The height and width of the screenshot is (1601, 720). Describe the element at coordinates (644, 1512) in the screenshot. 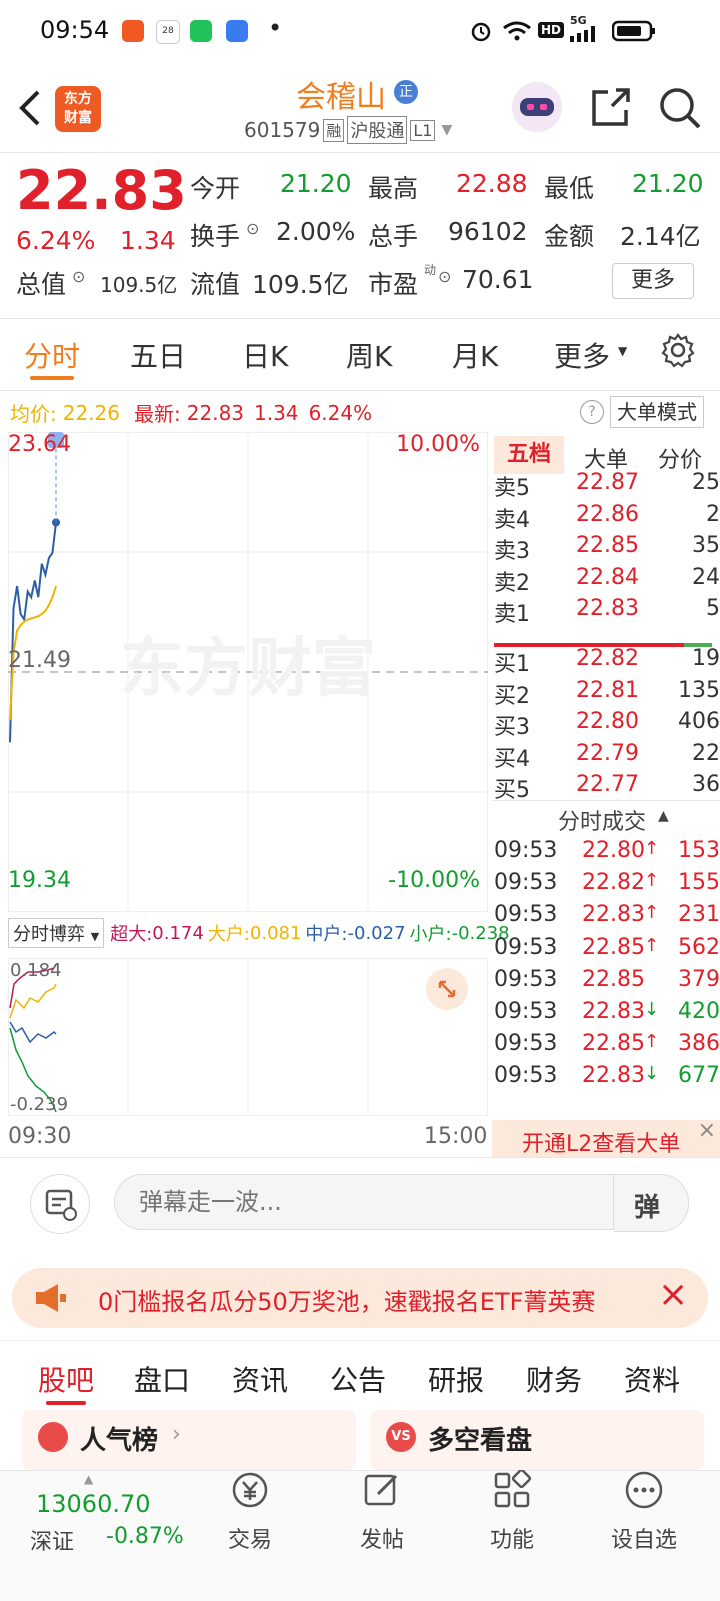

I see `nav-add-watchlist: 设自选` at that location.